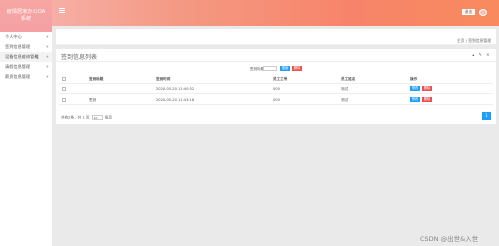  What do you see at coordinates (93, 100) in the screenshot?
I see `cell-title: 签到` at bounding box center [93, 100].